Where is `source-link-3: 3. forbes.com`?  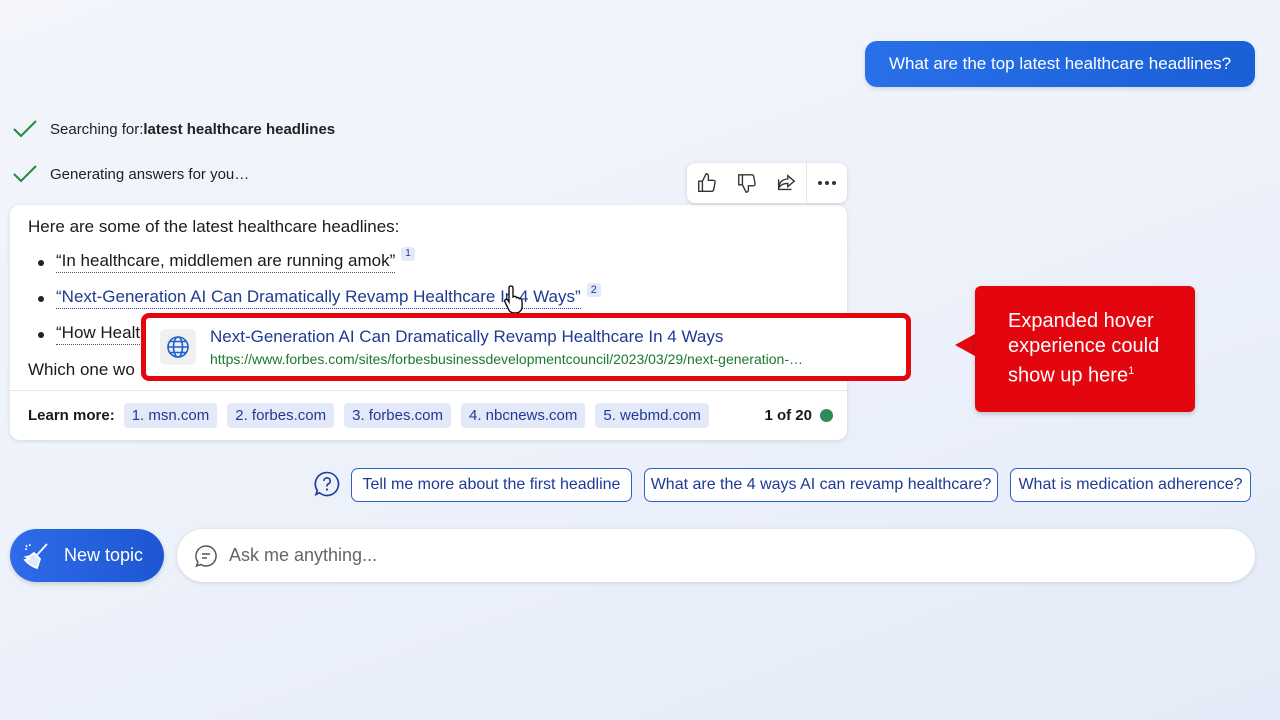 source-link-3: 3. forbes.com is located at coordinates (397, 415).